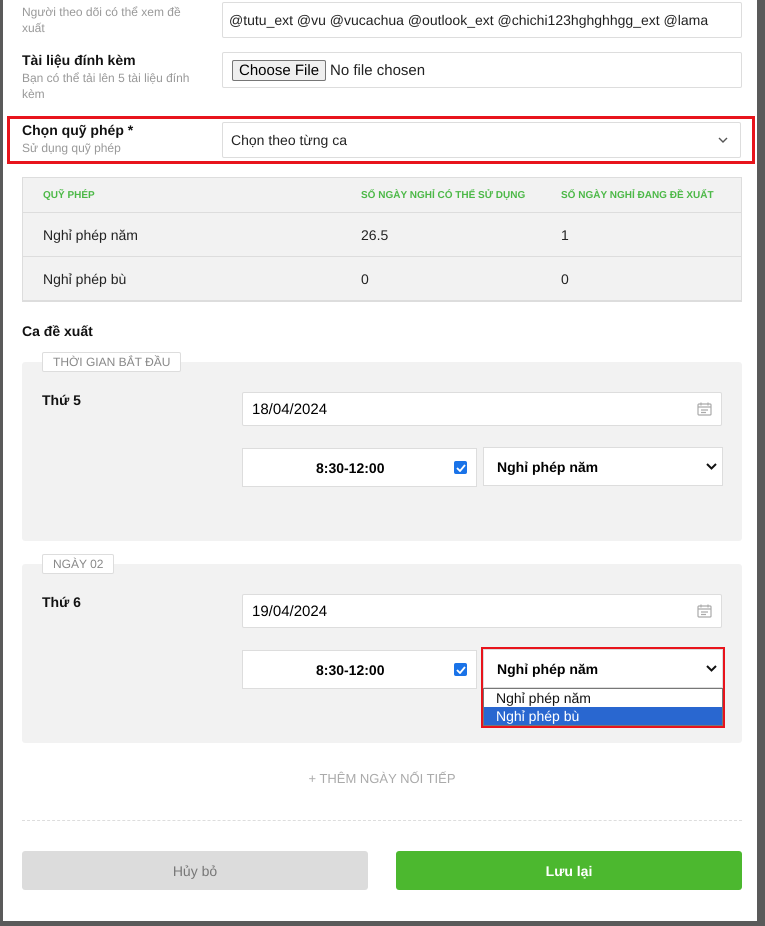  What do you see at coordinates (58, 331) in the screenshot?
I see `section-title: Ca đề xuất` at bounding box center [58, 331].